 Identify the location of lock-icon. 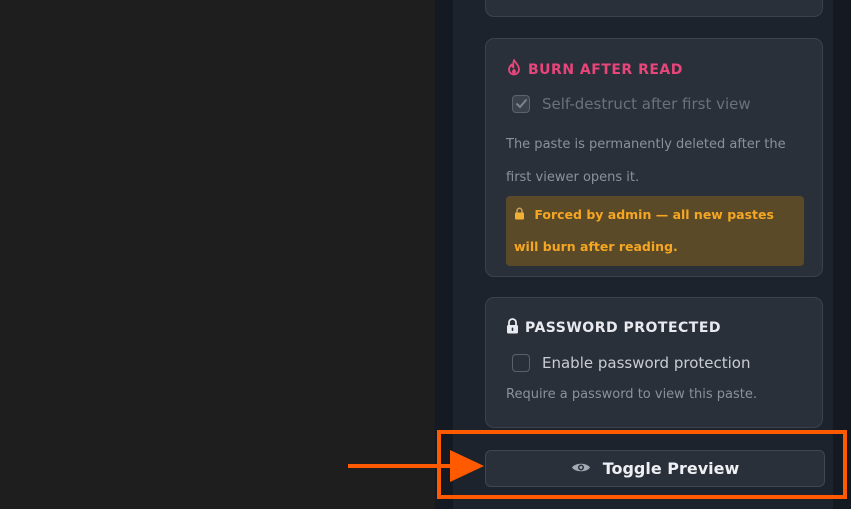
(524, 214).